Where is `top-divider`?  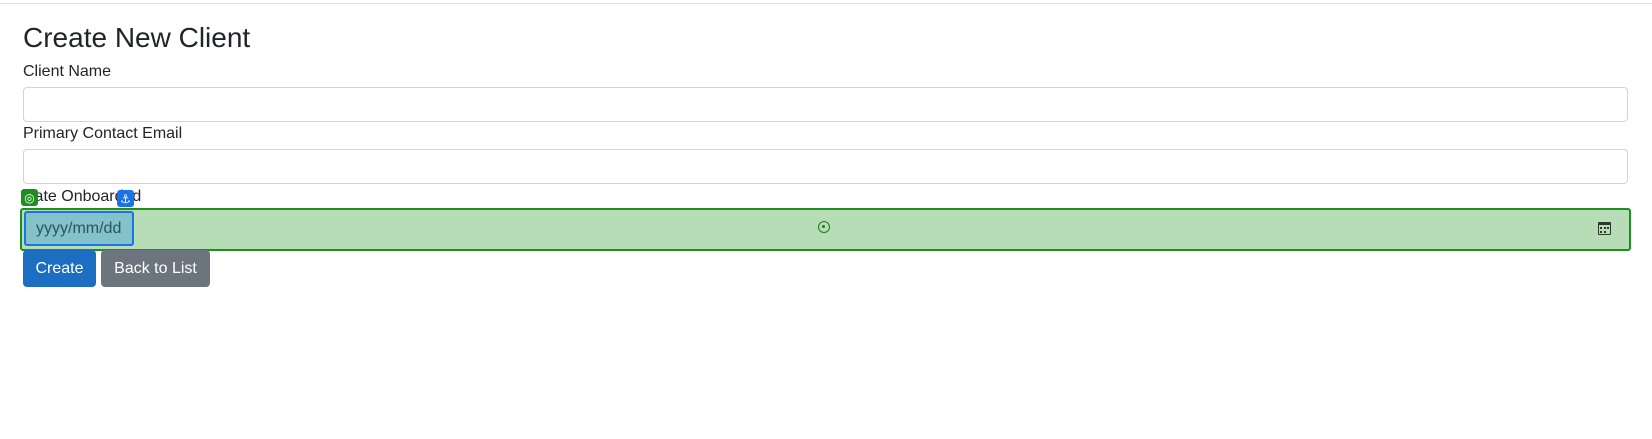
top-divider is located at coordinates (826, 3).